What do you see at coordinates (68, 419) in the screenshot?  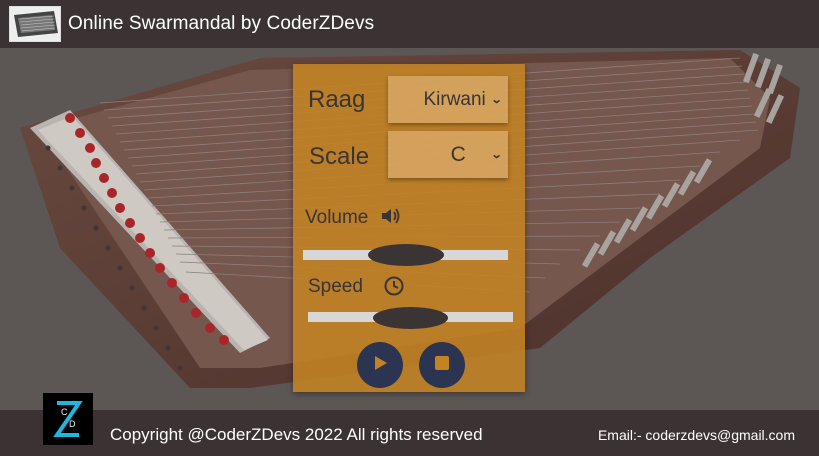 I see `coderzdevs-logo: C D` at bounding box center [68, 419].